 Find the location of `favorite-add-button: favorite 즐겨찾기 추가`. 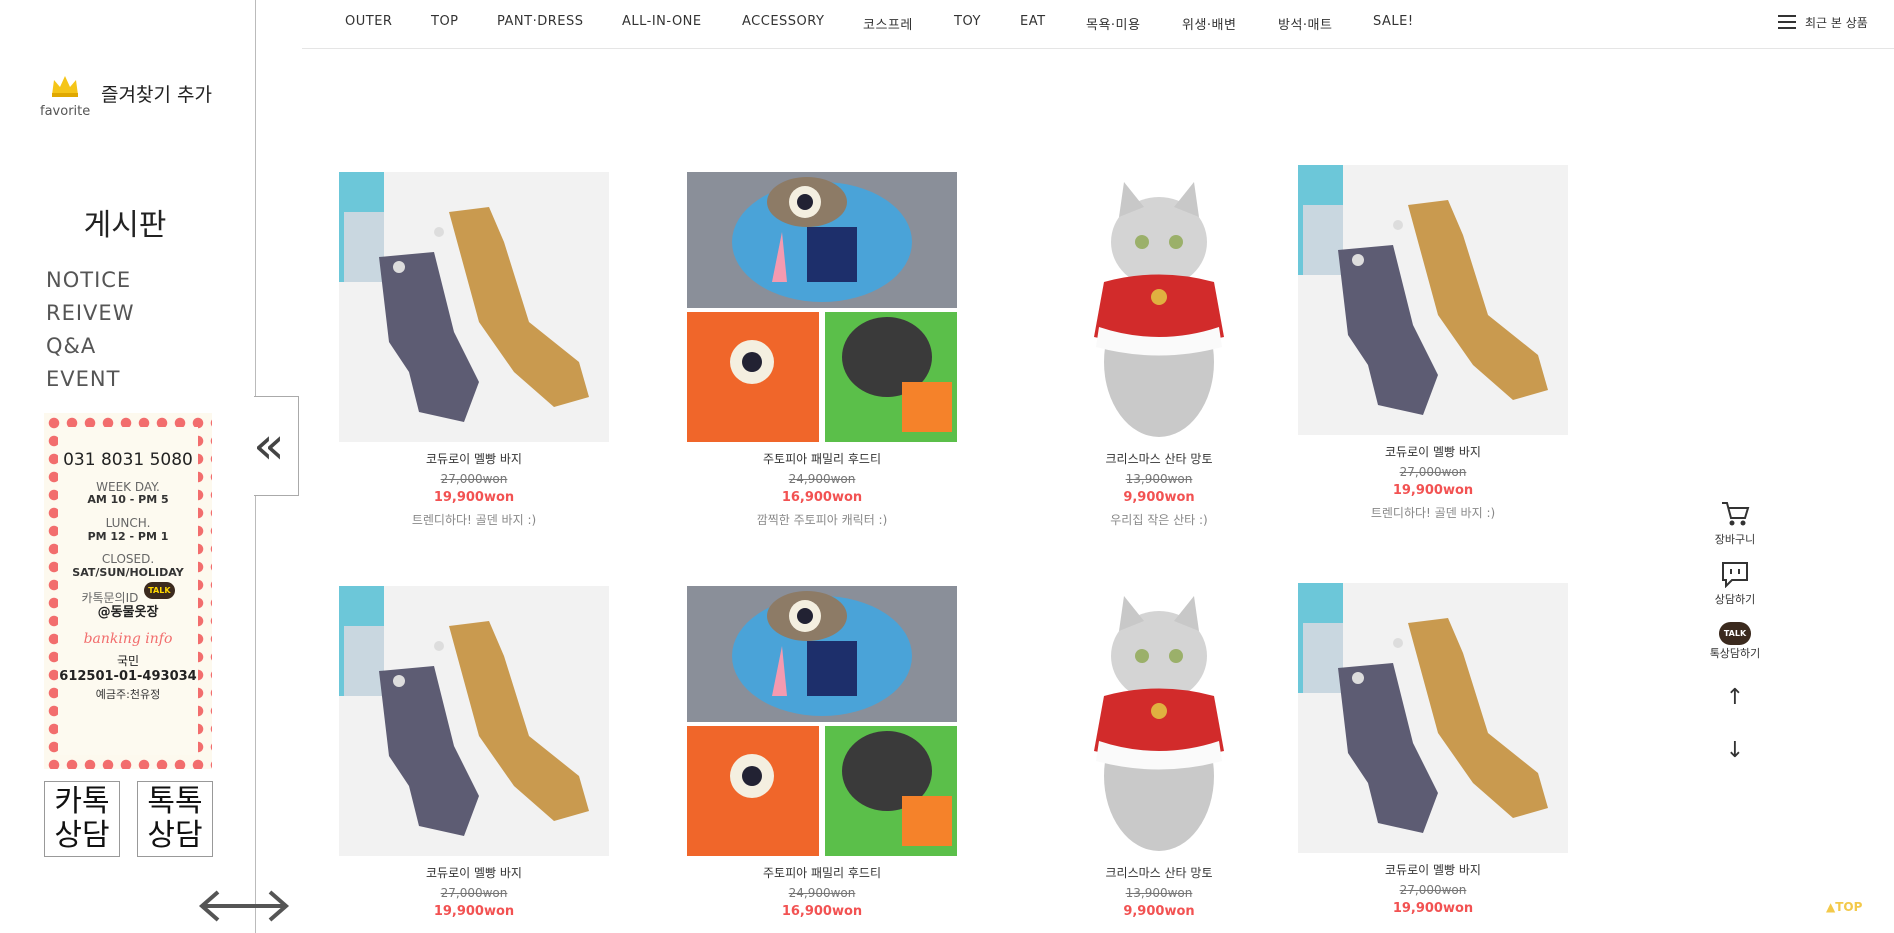

favorite-add-button: favorite 즐겨찾기 추가 is located at coordinates (138, 94).